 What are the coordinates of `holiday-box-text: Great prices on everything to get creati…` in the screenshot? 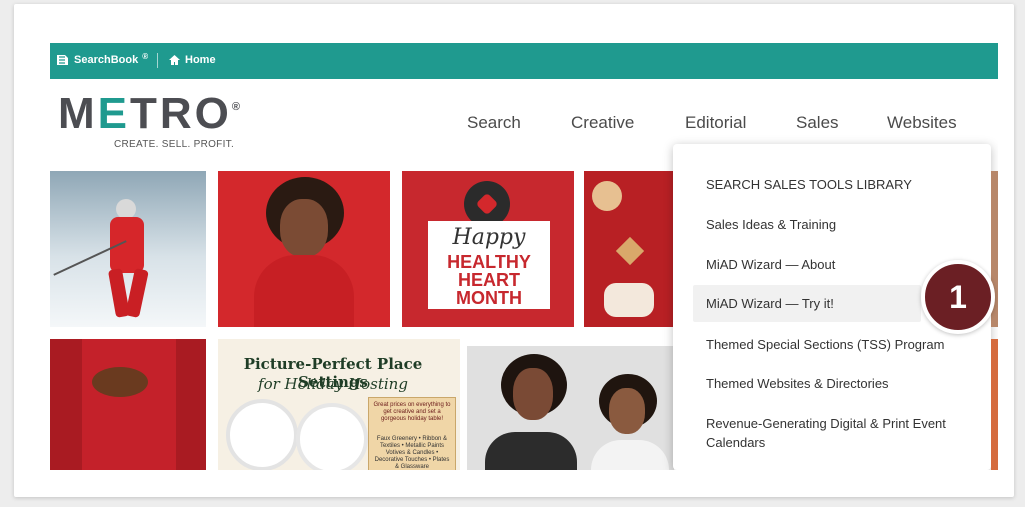 It's located at (412, 412).